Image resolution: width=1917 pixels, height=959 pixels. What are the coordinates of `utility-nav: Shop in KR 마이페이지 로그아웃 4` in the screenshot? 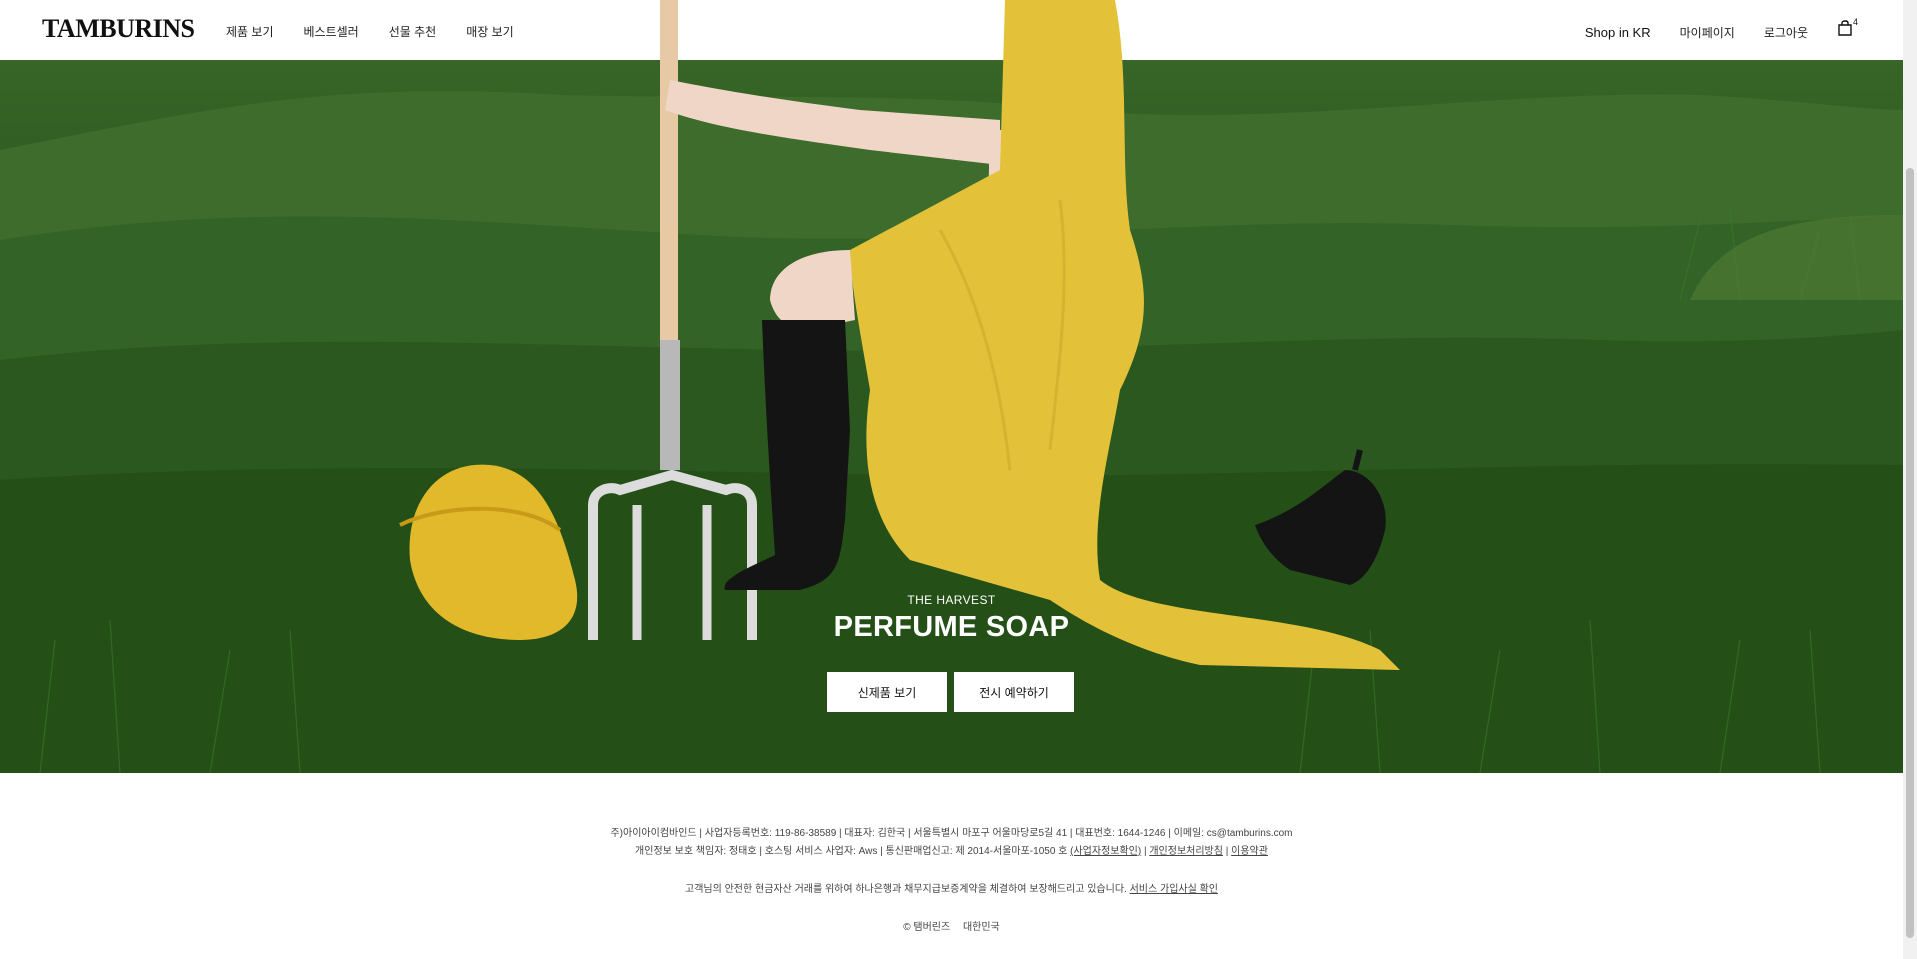 It's located at (1722, 29).